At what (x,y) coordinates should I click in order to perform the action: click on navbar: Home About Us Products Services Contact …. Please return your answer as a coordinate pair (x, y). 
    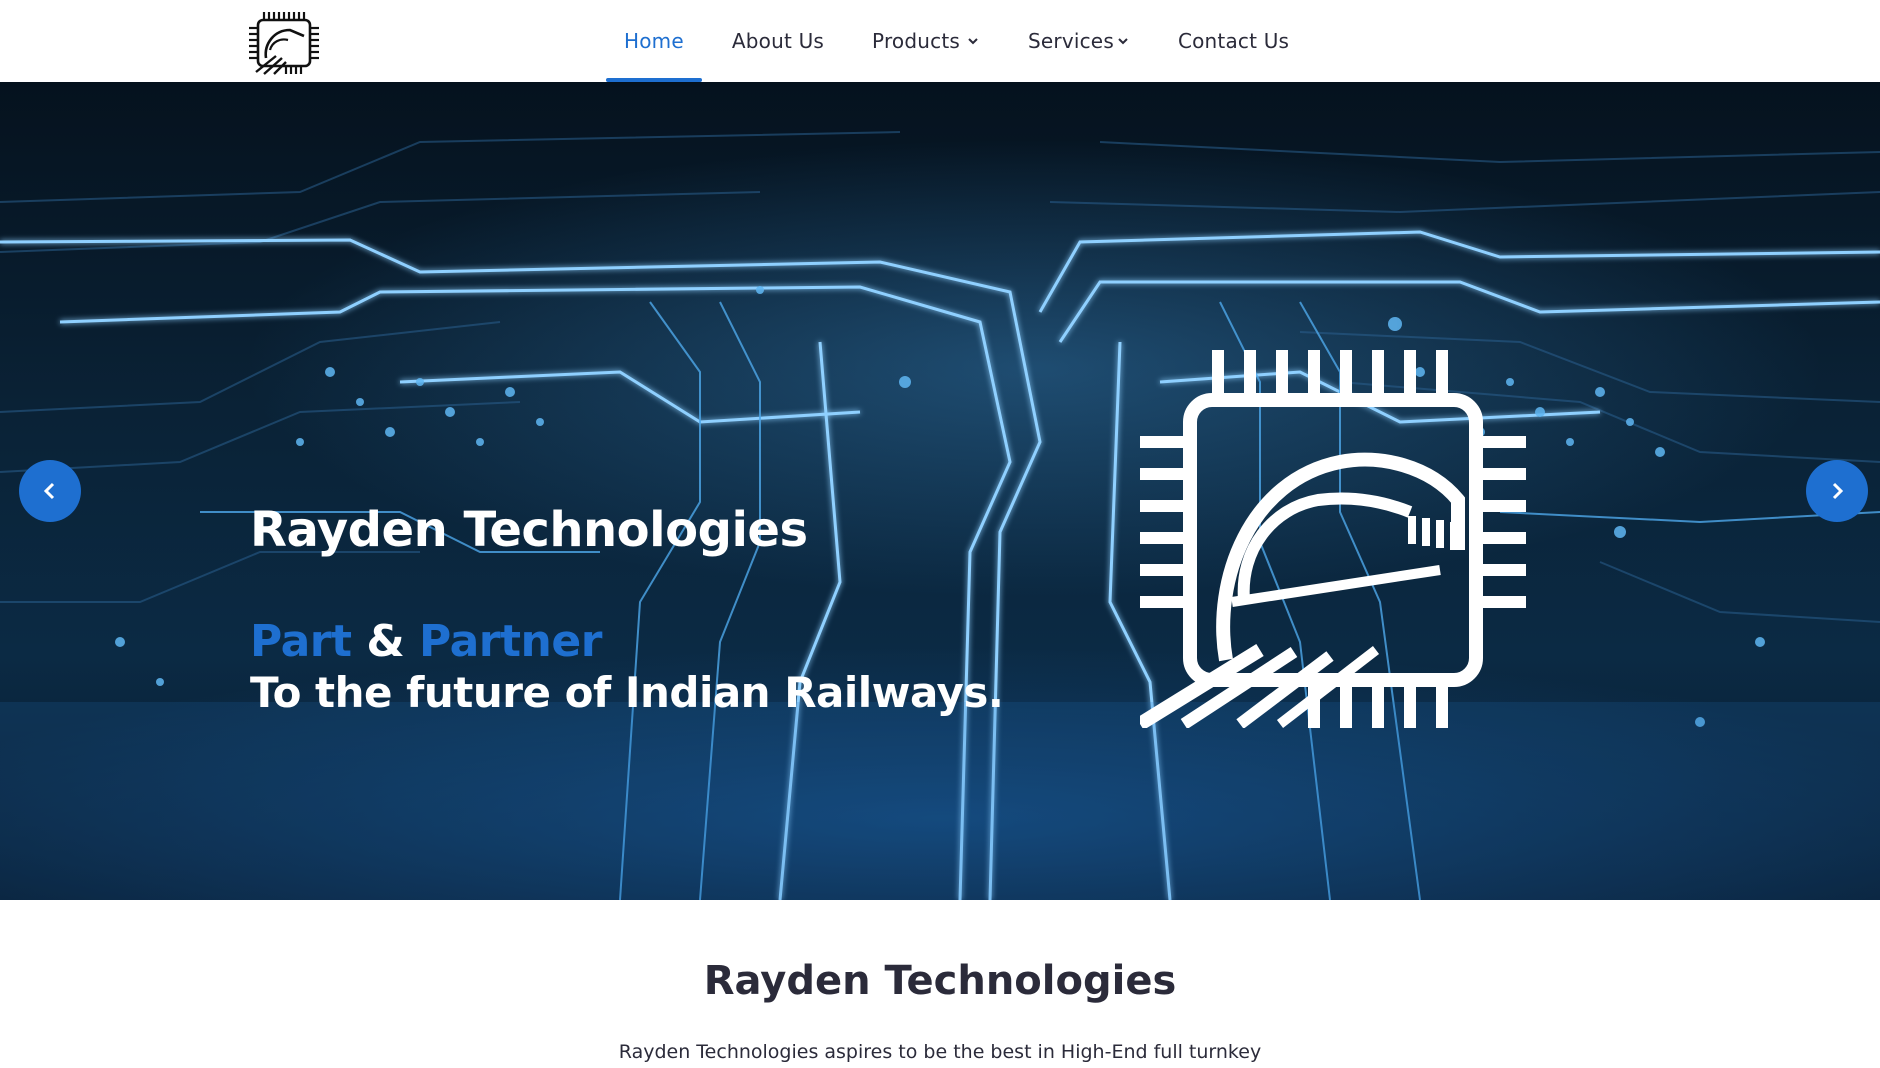
    Looking at the image, I should click on (940, 41).